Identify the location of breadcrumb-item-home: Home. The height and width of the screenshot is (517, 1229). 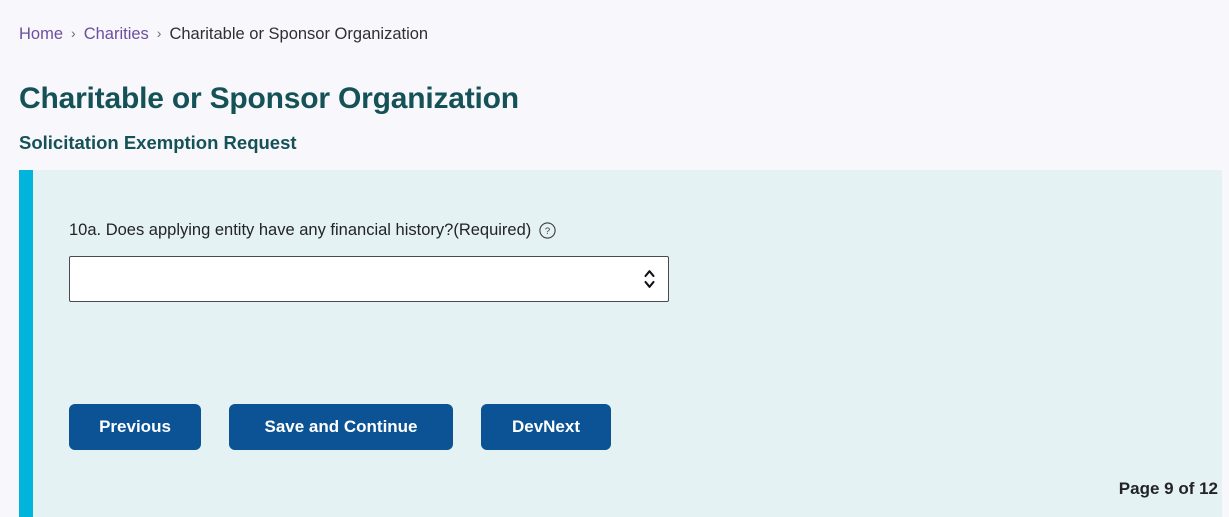
(41, 34).